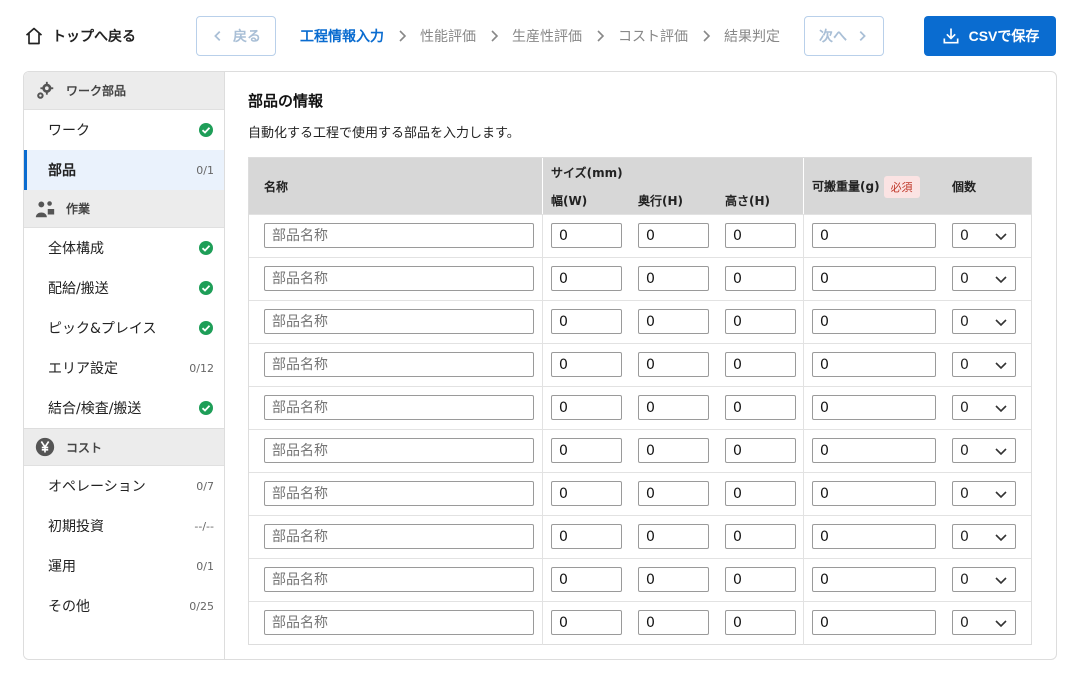 The height and width of the screenshot is (683, 1080). Describe the element at coordinates (124, 170) in the screenshot. I see `sidebar-item-parts: 部品 0/1` at that location.